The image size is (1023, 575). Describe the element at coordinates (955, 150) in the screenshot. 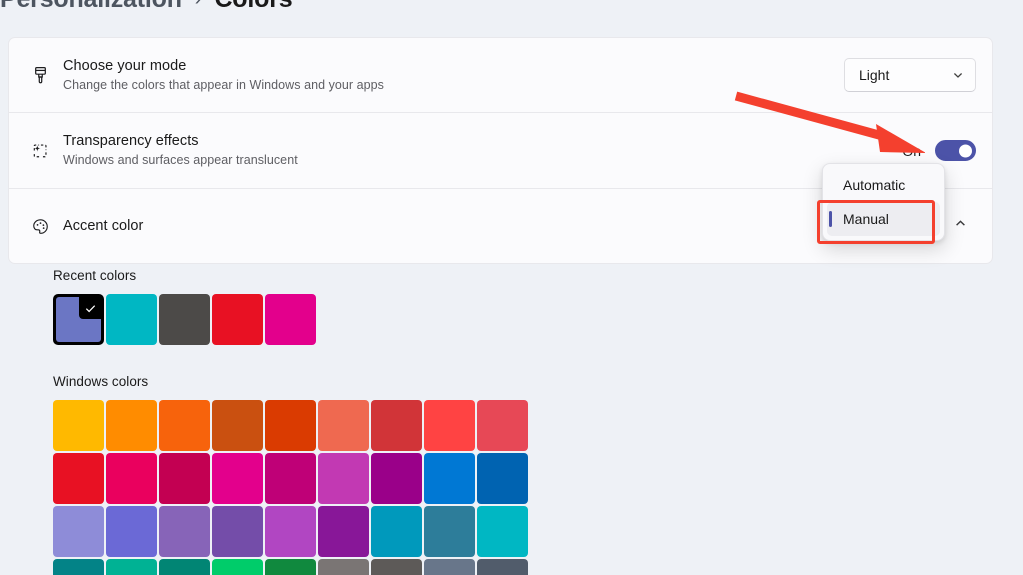

I see `transparency-effects-toggle` at that location.